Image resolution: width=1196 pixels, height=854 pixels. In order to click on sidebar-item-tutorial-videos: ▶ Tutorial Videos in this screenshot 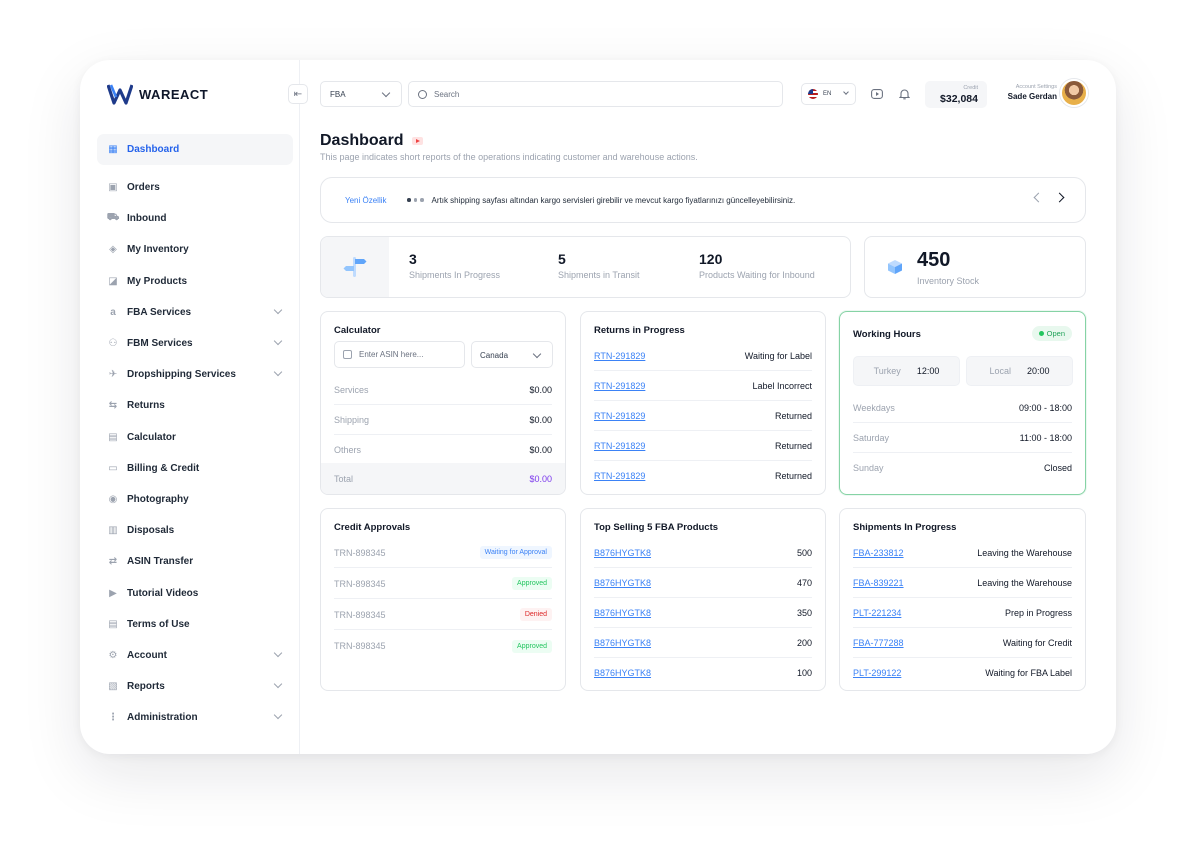, I will do `click(195, 592)`.